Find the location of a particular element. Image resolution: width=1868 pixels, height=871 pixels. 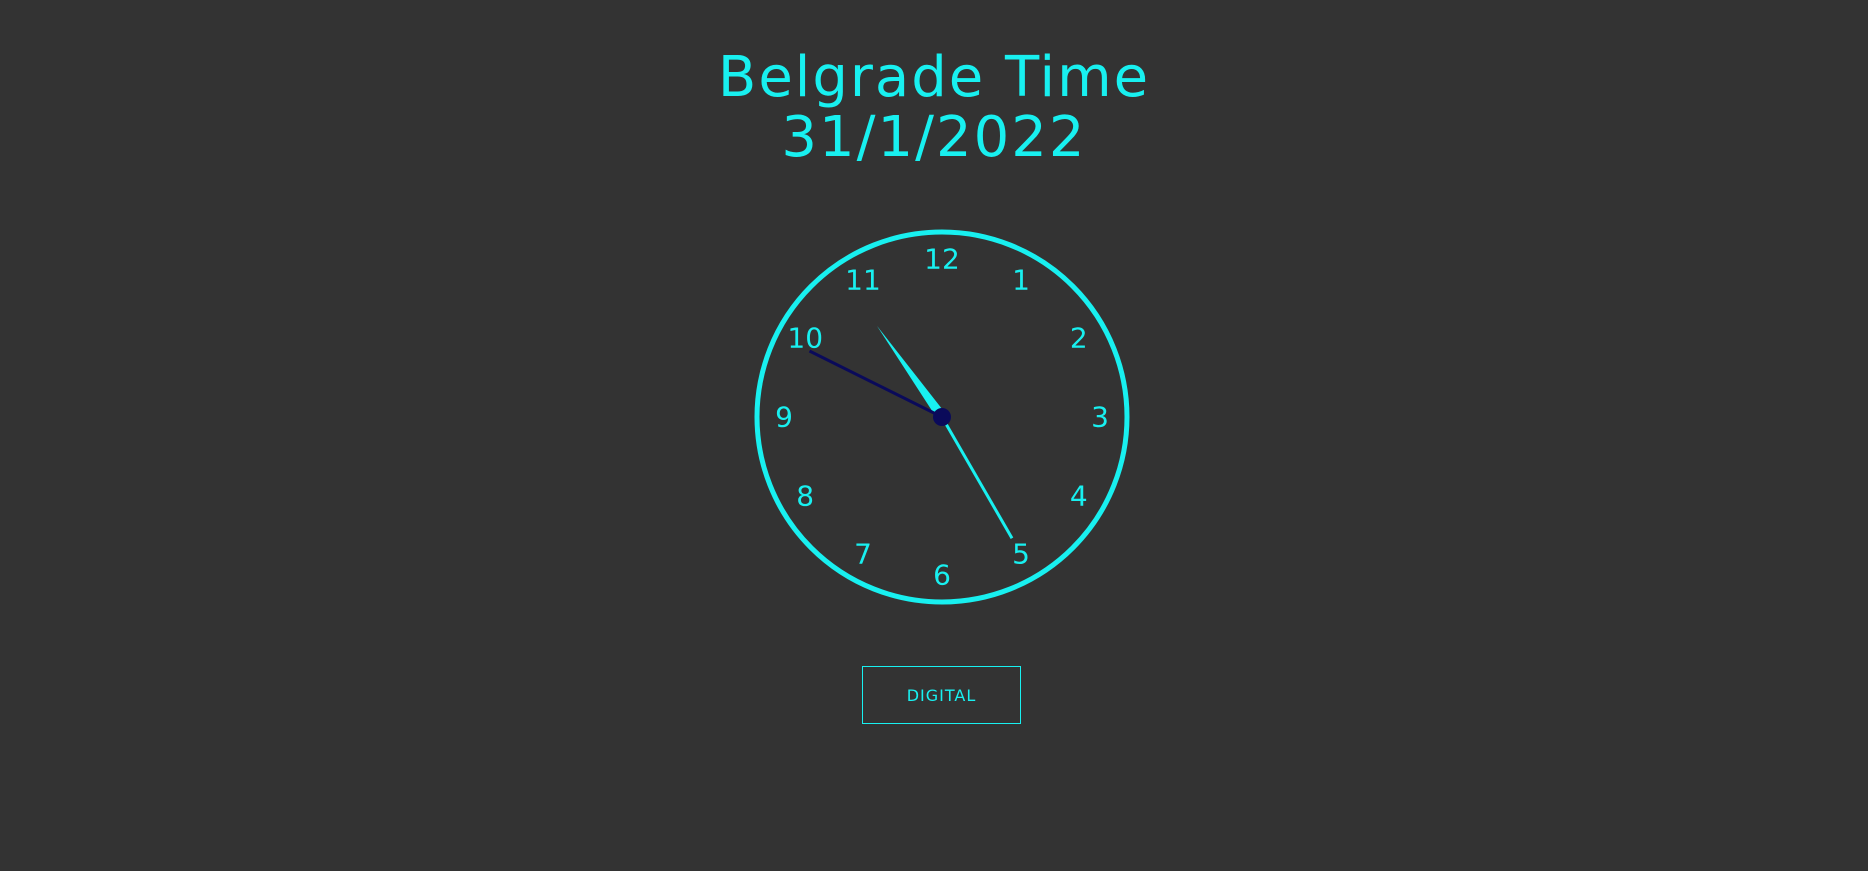

clock-number-10: 10 is located at coordinates (805, 338).